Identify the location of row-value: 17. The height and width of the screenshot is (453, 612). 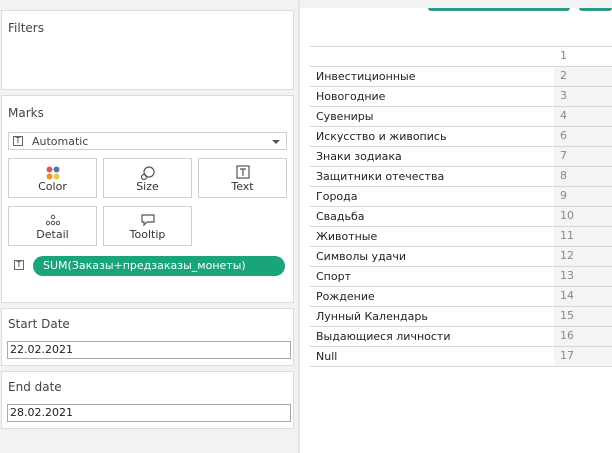
(567, 355).